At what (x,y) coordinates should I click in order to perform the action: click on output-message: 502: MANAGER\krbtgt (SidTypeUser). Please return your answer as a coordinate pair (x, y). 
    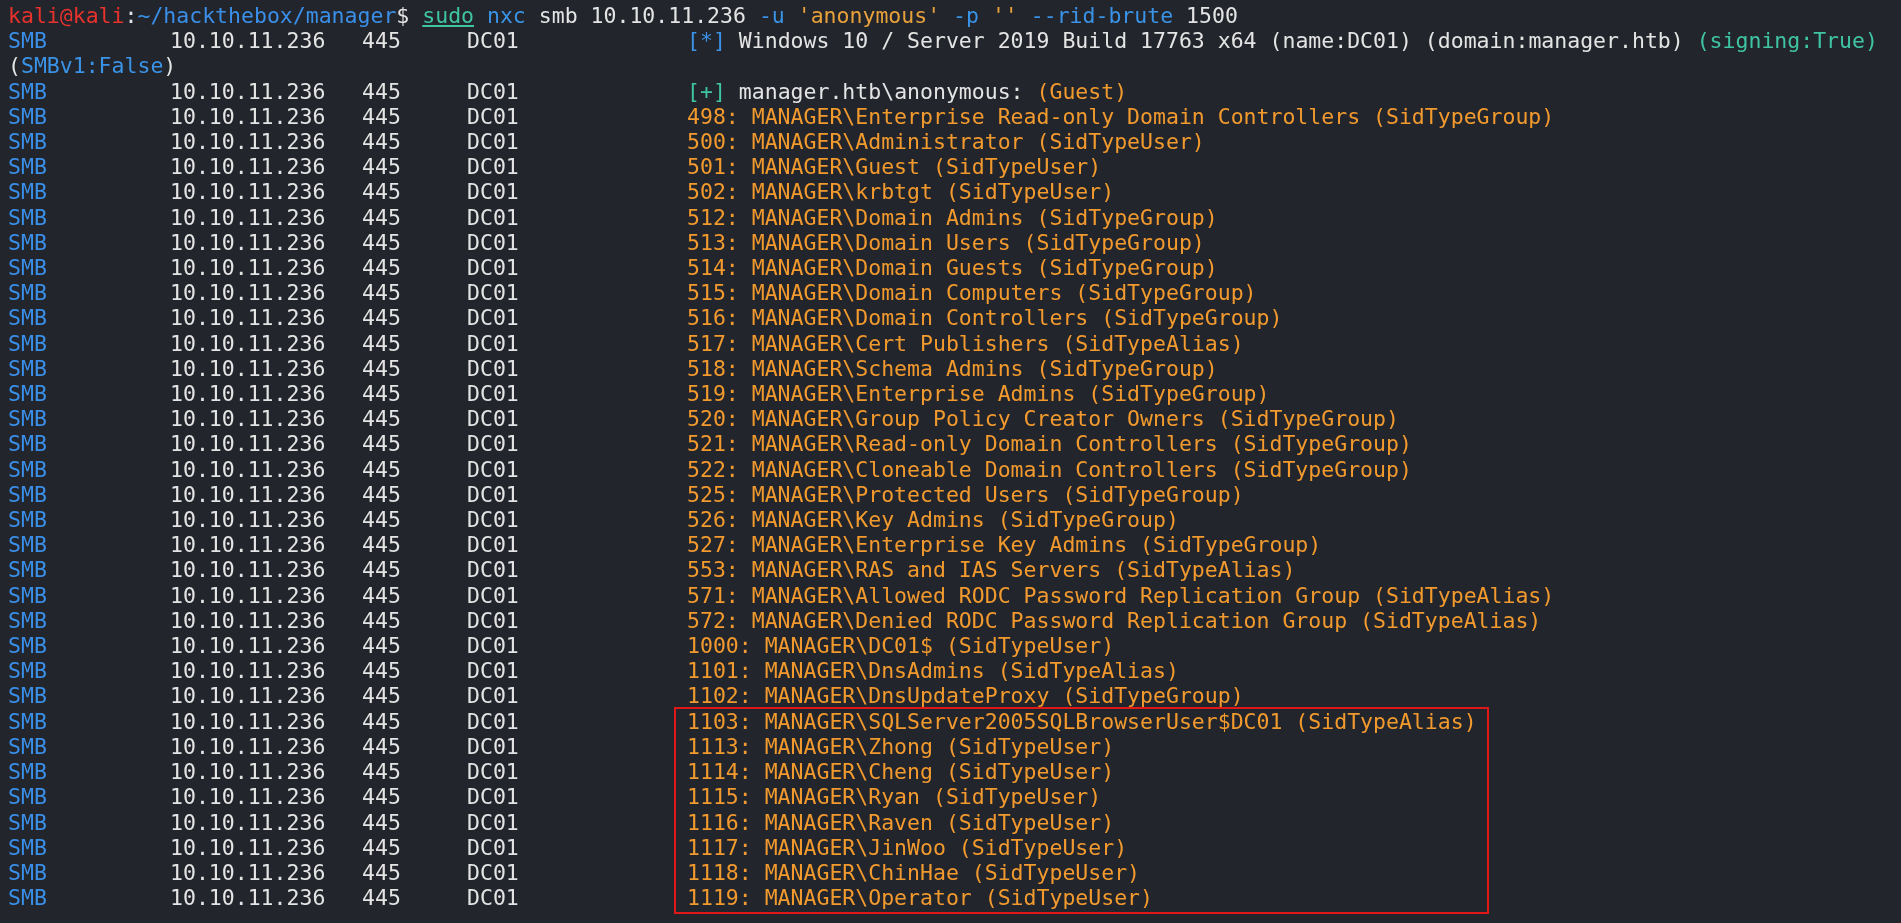
    Looking at the image, I should click on (901, 192).